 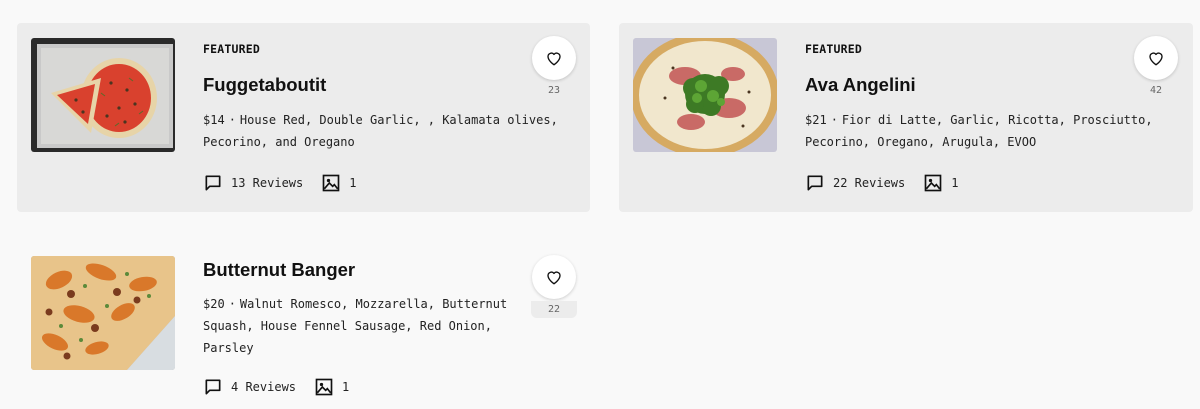 What do you see at coordinates (1156, 90) in the screenshot?
I see `like-count: 42` at bounding box center [1156, 90].